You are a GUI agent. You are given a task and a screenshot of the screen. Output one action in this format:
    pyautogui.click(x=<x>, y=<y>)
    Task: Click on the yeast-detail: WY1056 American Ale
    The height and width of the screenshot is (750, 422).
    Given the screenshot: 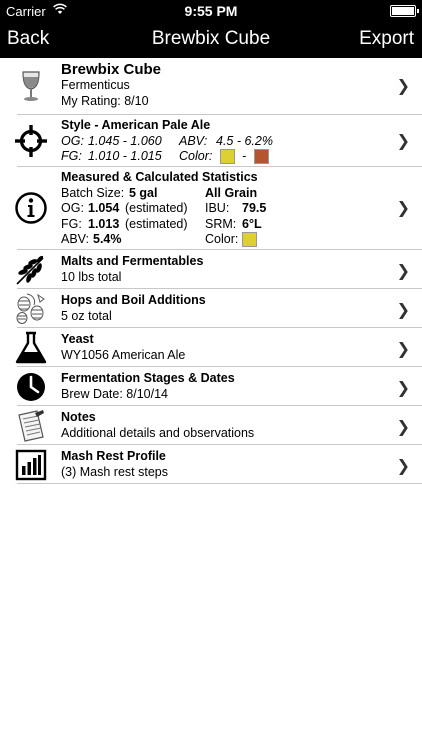 What is the action you would take?
    pyautogui.click(x=123, y=354)
    